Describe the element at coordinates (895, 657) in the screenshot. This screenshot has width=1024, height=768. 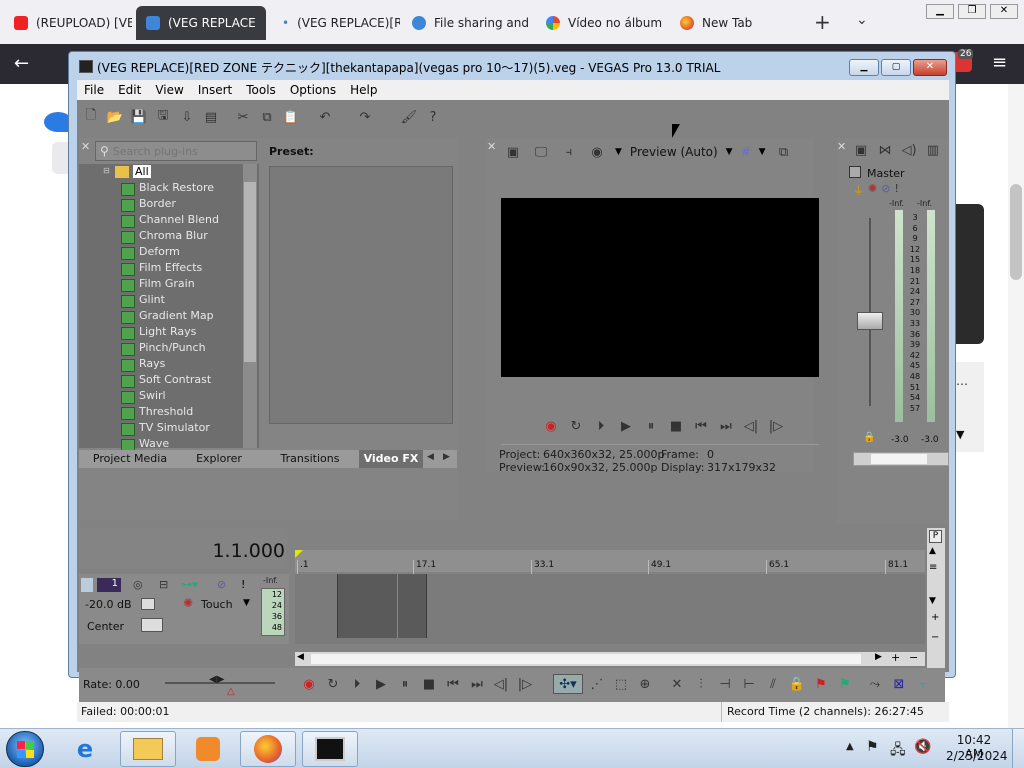
I see `zoom-in-icon: +` at that location.